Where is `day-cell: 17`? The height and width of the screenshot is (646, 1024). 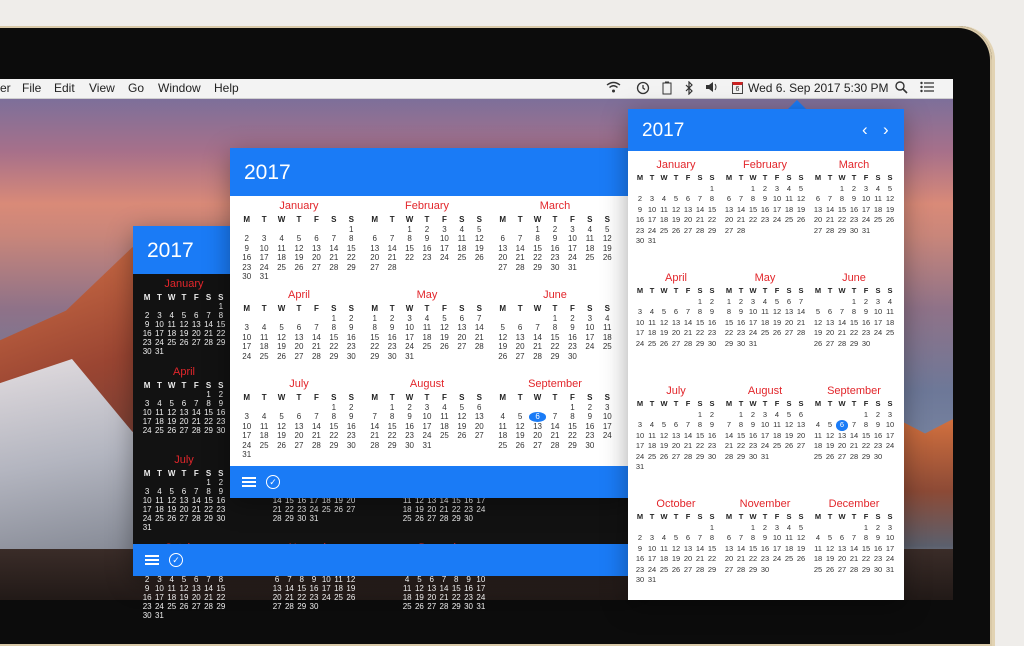 day-cell: 17 is located at coordinates (481, 588).